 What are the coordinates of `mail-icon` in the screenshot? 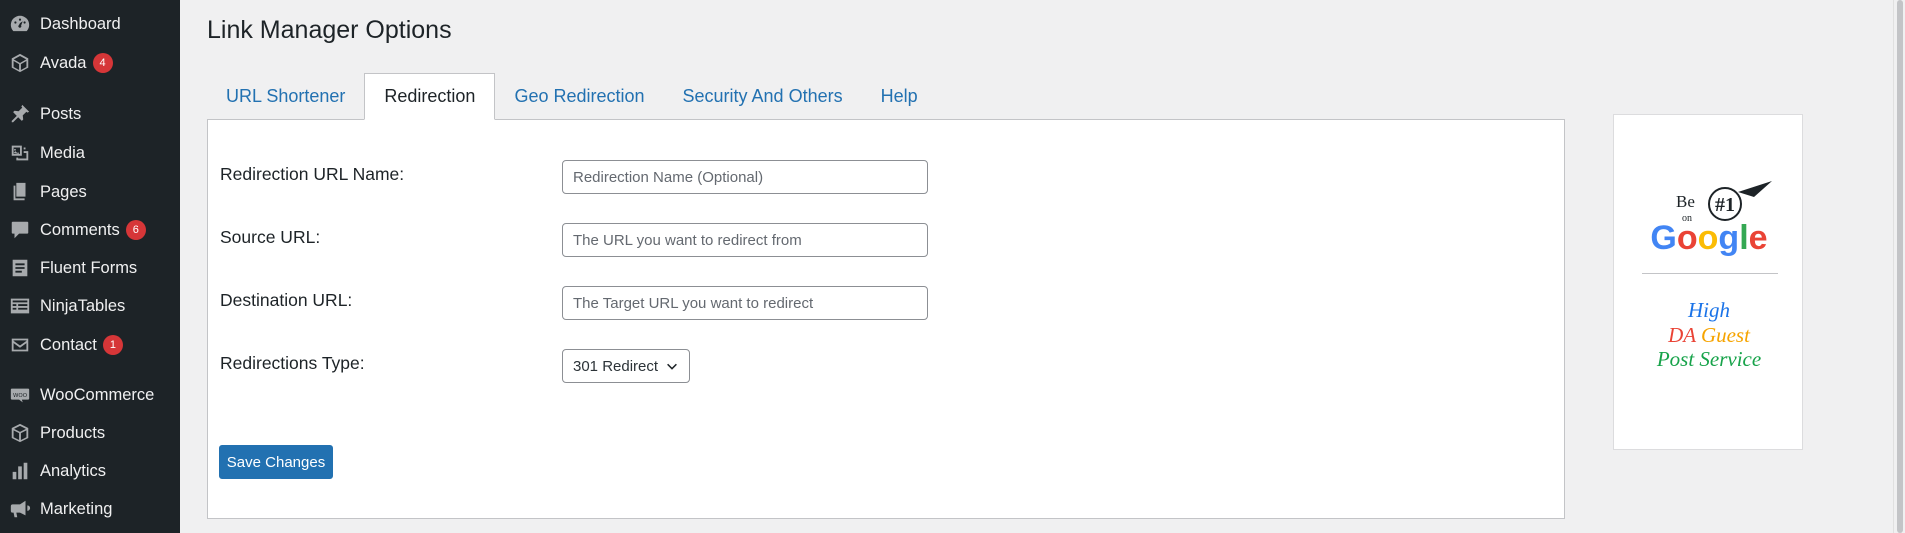 It's located at (20, 345).